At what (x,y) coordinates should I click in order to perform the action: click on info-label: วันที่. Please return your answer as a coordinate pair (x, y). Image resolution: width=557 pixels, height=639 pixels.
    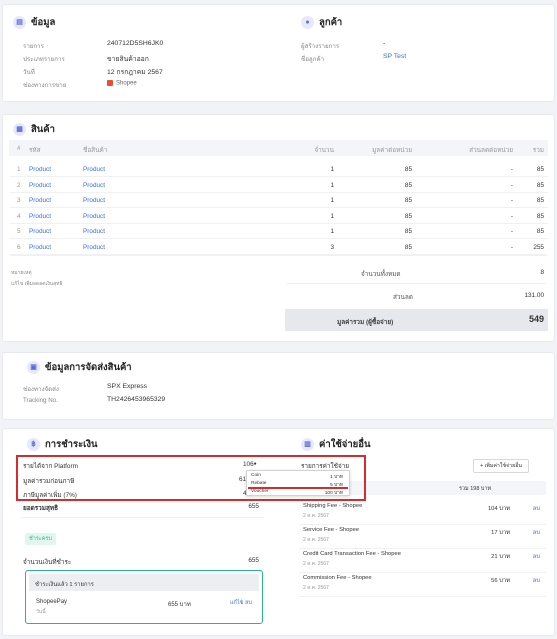
    Looking at the image, I should click on (29, 72).